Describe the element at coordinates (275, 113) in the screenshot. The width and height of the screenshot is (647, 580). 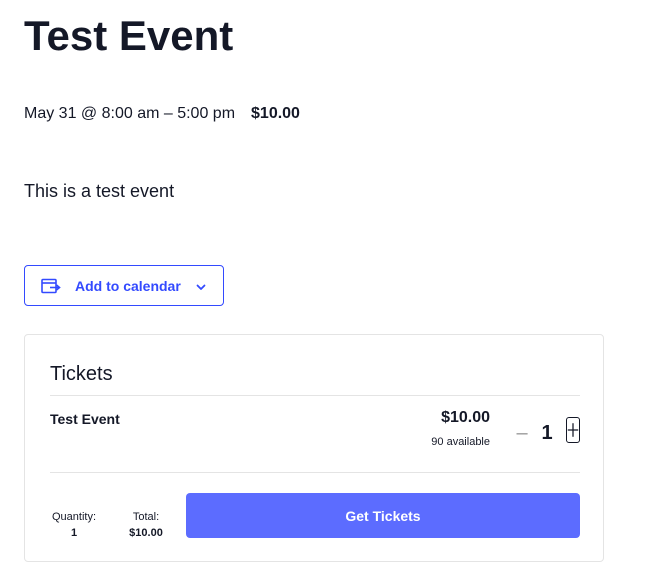
I see `event-price: $10.00` at that location.